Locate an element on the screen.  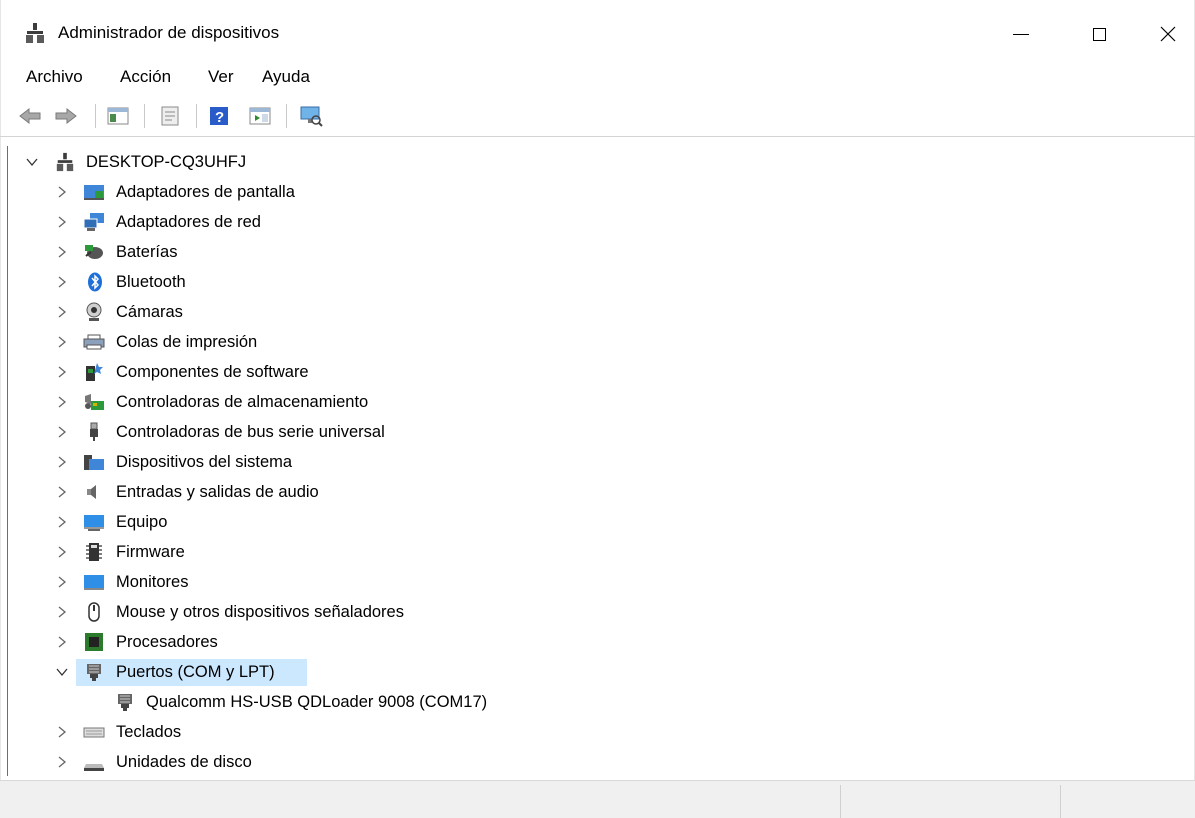
show-hide-console-tree-icon is located at coordinates (118, 116).